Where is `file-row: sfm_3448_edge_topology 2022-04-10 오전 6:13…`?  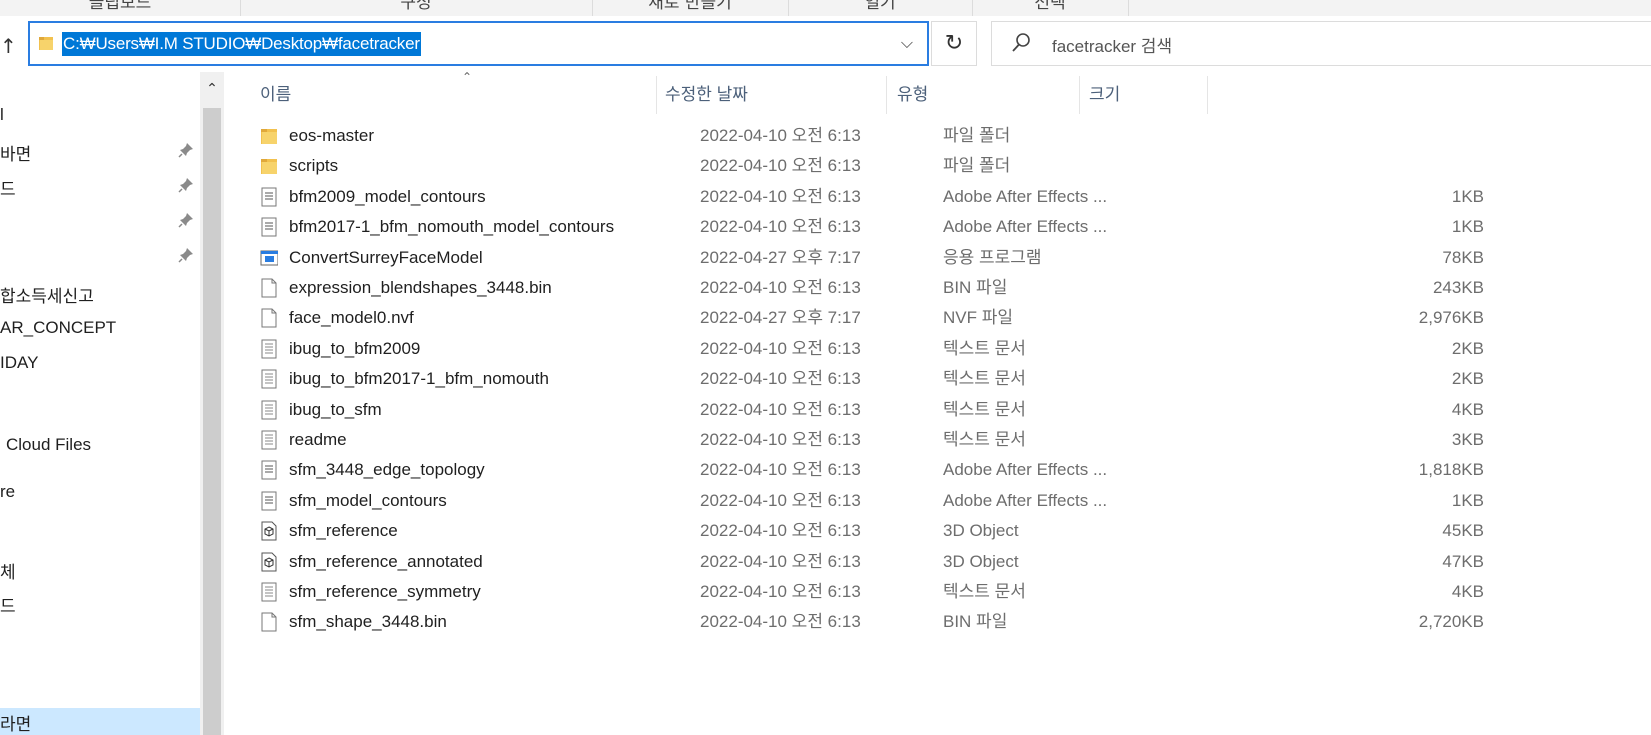 file-row: sfm_3448_edge_topology 2022-04-10 오전 6:13… is located at coordinates (937, 470).